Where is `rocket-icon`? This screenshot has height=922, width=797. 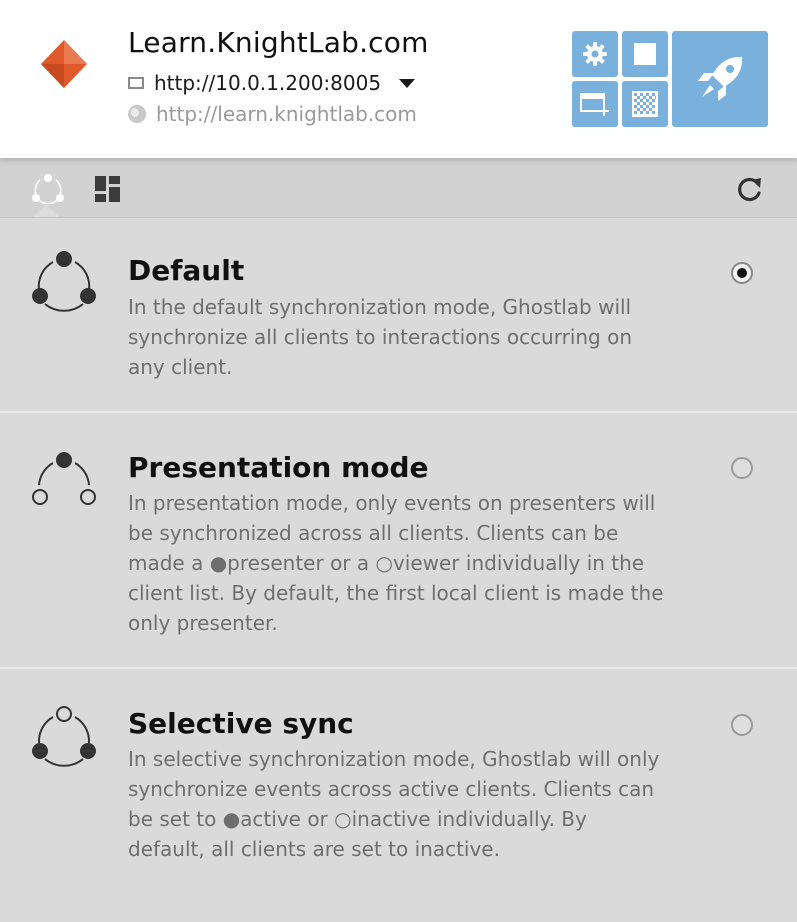 rocket-icon is located at coordinates (720, 79).